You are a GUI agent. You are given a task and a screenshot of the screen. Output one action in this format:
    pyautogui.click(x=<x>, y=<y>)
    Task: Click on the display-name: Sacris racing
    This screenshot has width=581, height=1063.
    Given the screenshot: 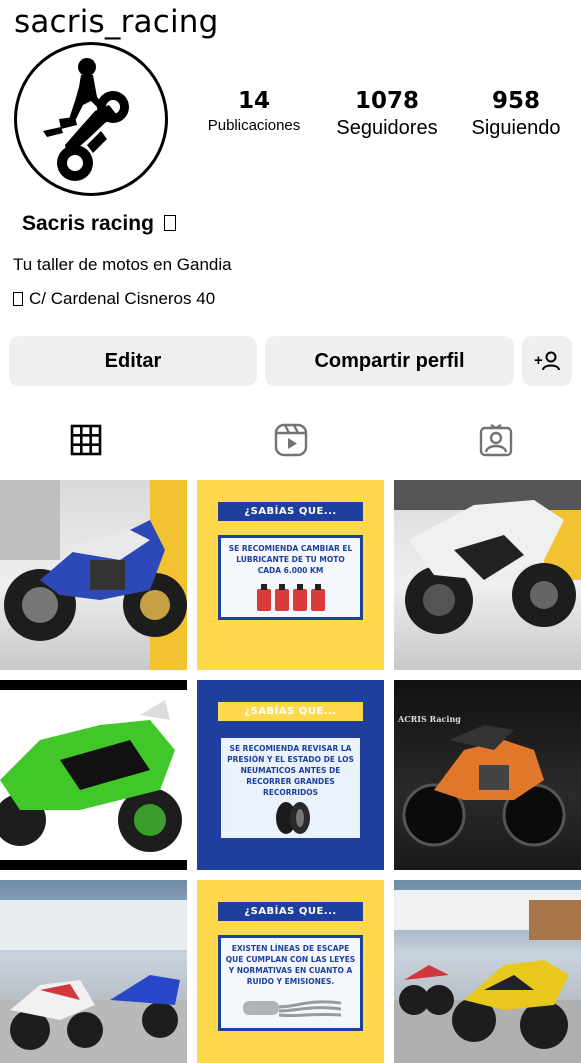 What is the action you would take?
    pyautogui.click(x=99, y=224)
    